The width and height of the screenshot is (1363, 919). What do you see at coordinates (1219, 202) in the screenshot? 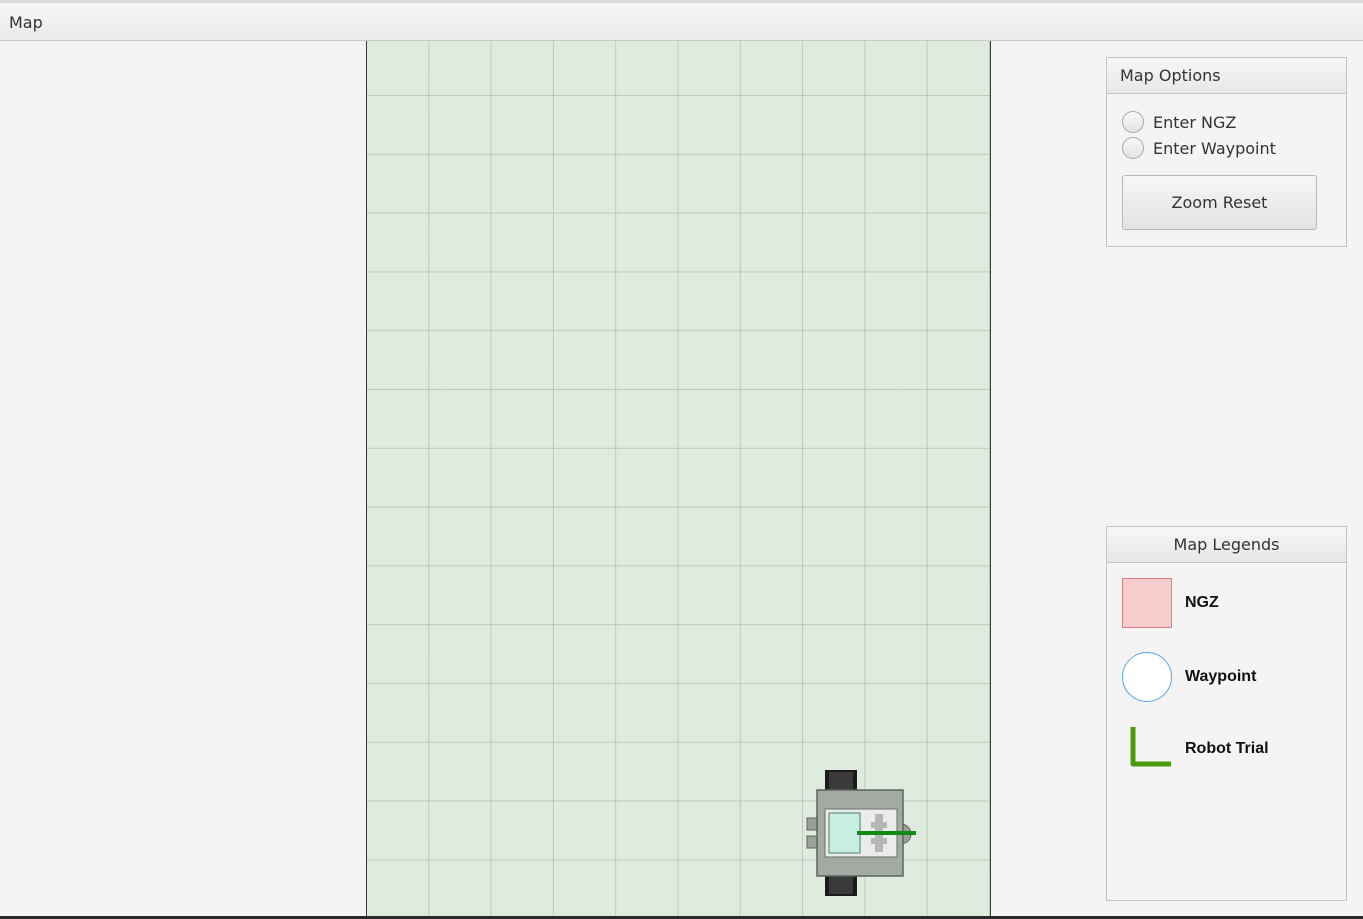
I see `zoom-reset-button: Zoom Reset` at bounding box center [1219, 202].